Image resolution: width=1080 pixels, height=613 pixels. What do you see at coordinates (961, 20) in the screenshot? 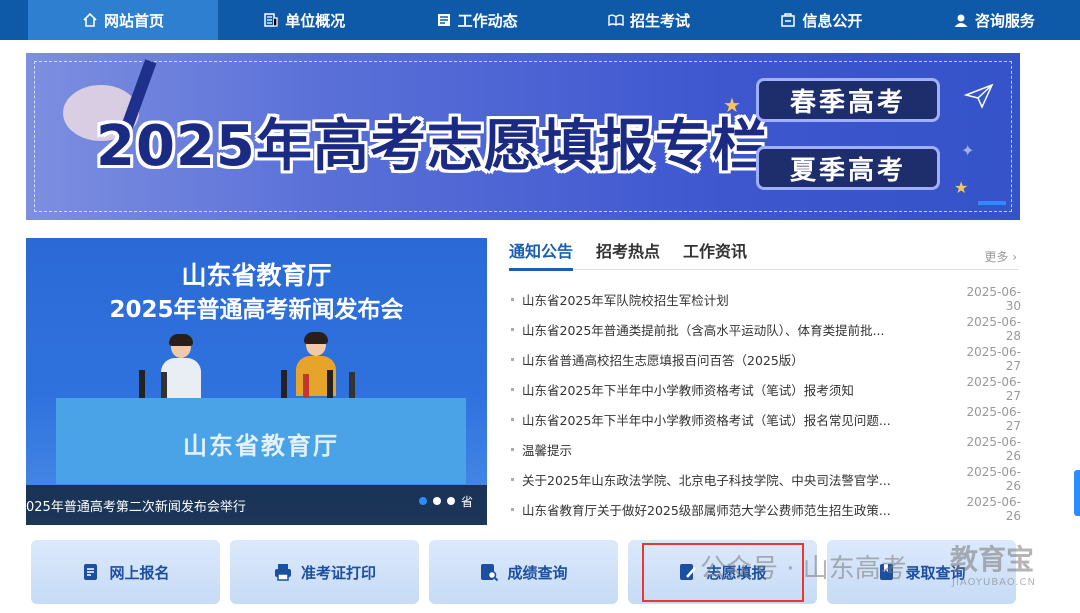
I see `user-icon` at bounding box center [961, 20].